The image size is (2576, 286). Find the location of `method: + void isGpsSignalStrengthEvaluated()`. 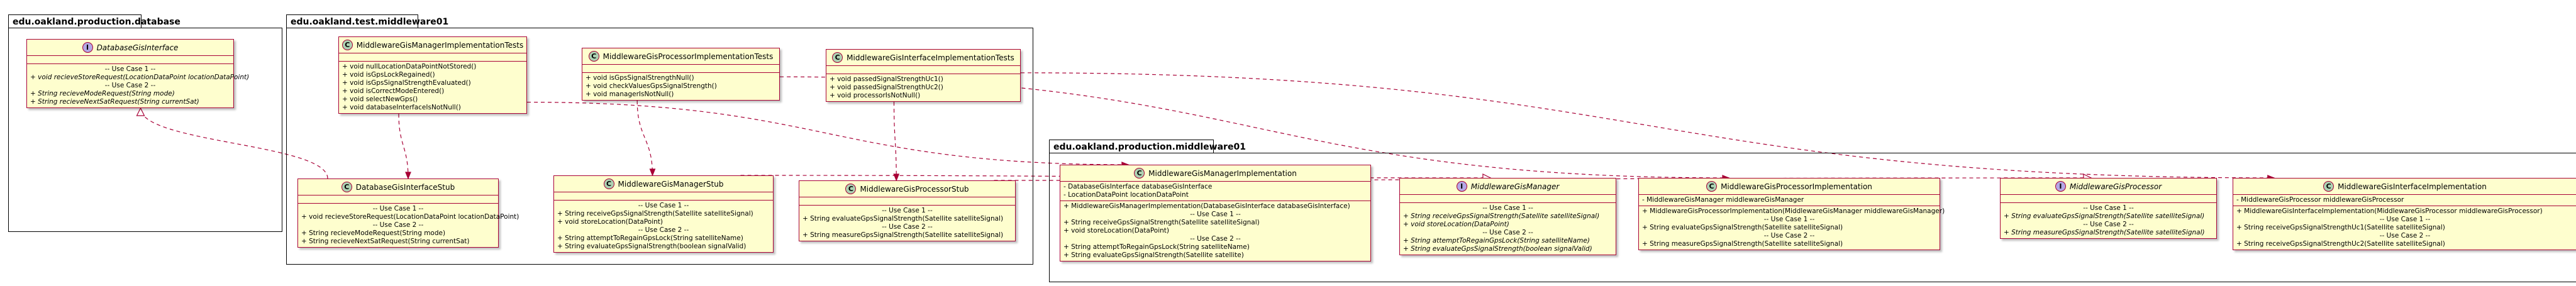

method: + void isGpsSignalStrengthEvaluated() is located at coordinates (406, 83).